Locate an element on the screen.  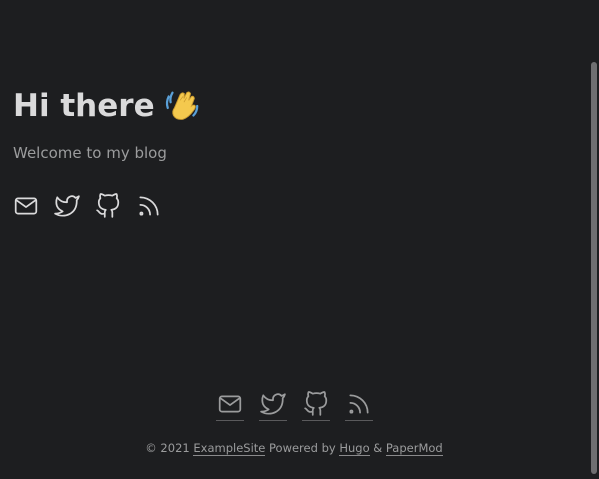
hero-title-text: Hi there is located at coordinates (84, 106).